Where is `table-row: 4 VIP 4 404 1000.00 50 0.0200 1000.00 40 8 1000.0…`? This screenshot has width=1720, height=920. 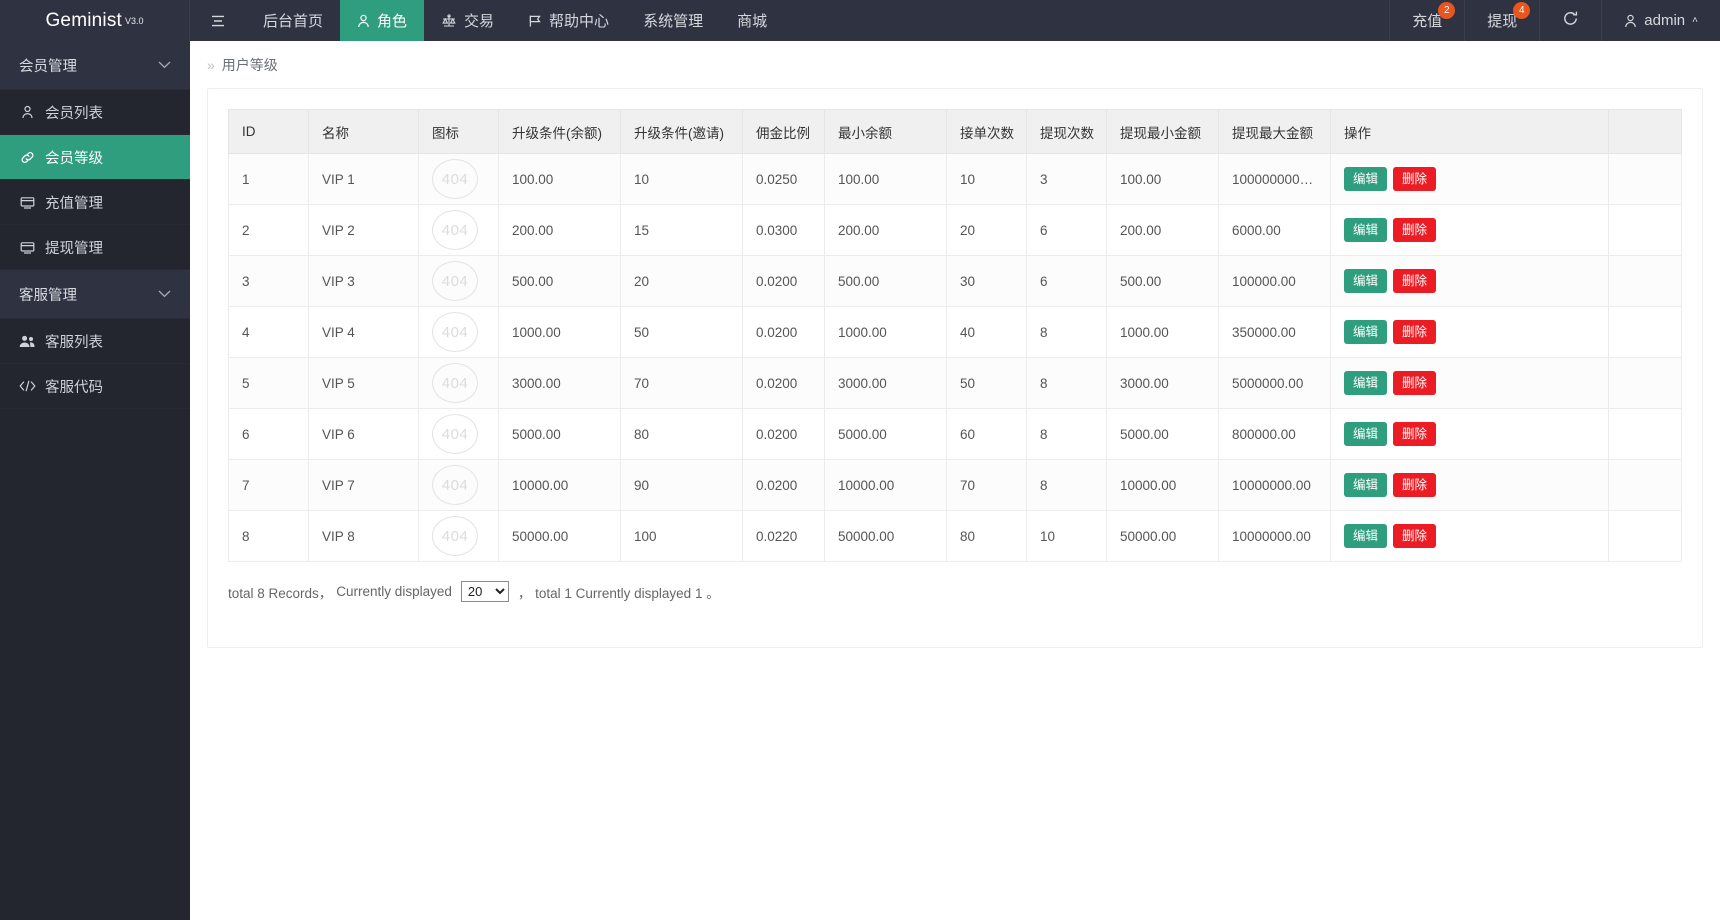
table-row: 4 VIP 4 404 1000.00 50 0.0200 1000.00 40 8 1000.0… is located at coordinates (955, 332).